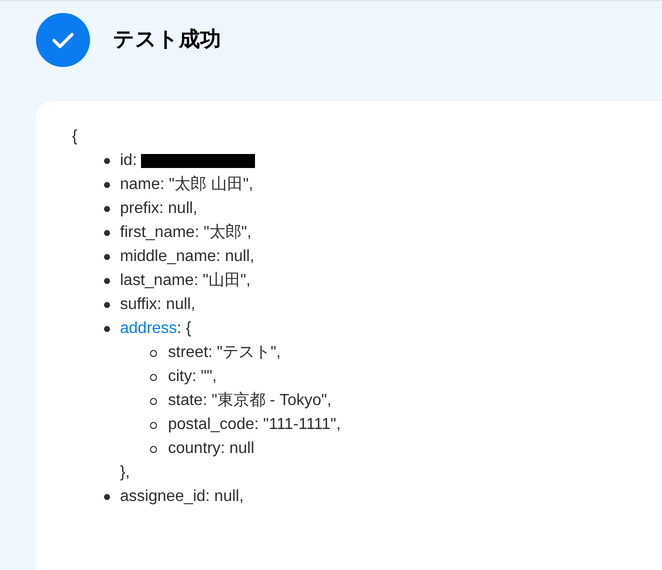 Image resolution: width=662 pixels, height=570 pixels. What do you see at coordinates (186, 232) in the screenshot?
I see `json-text: first_name: "太郎",` at bounding box center [186, 232].